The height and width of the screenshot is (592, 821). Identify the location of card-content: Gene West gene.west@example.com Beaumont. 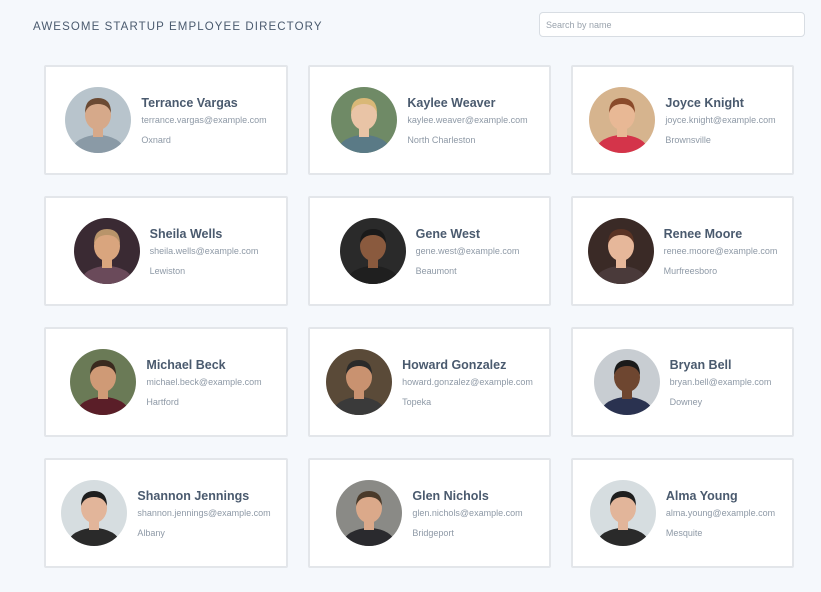
(429, 251).